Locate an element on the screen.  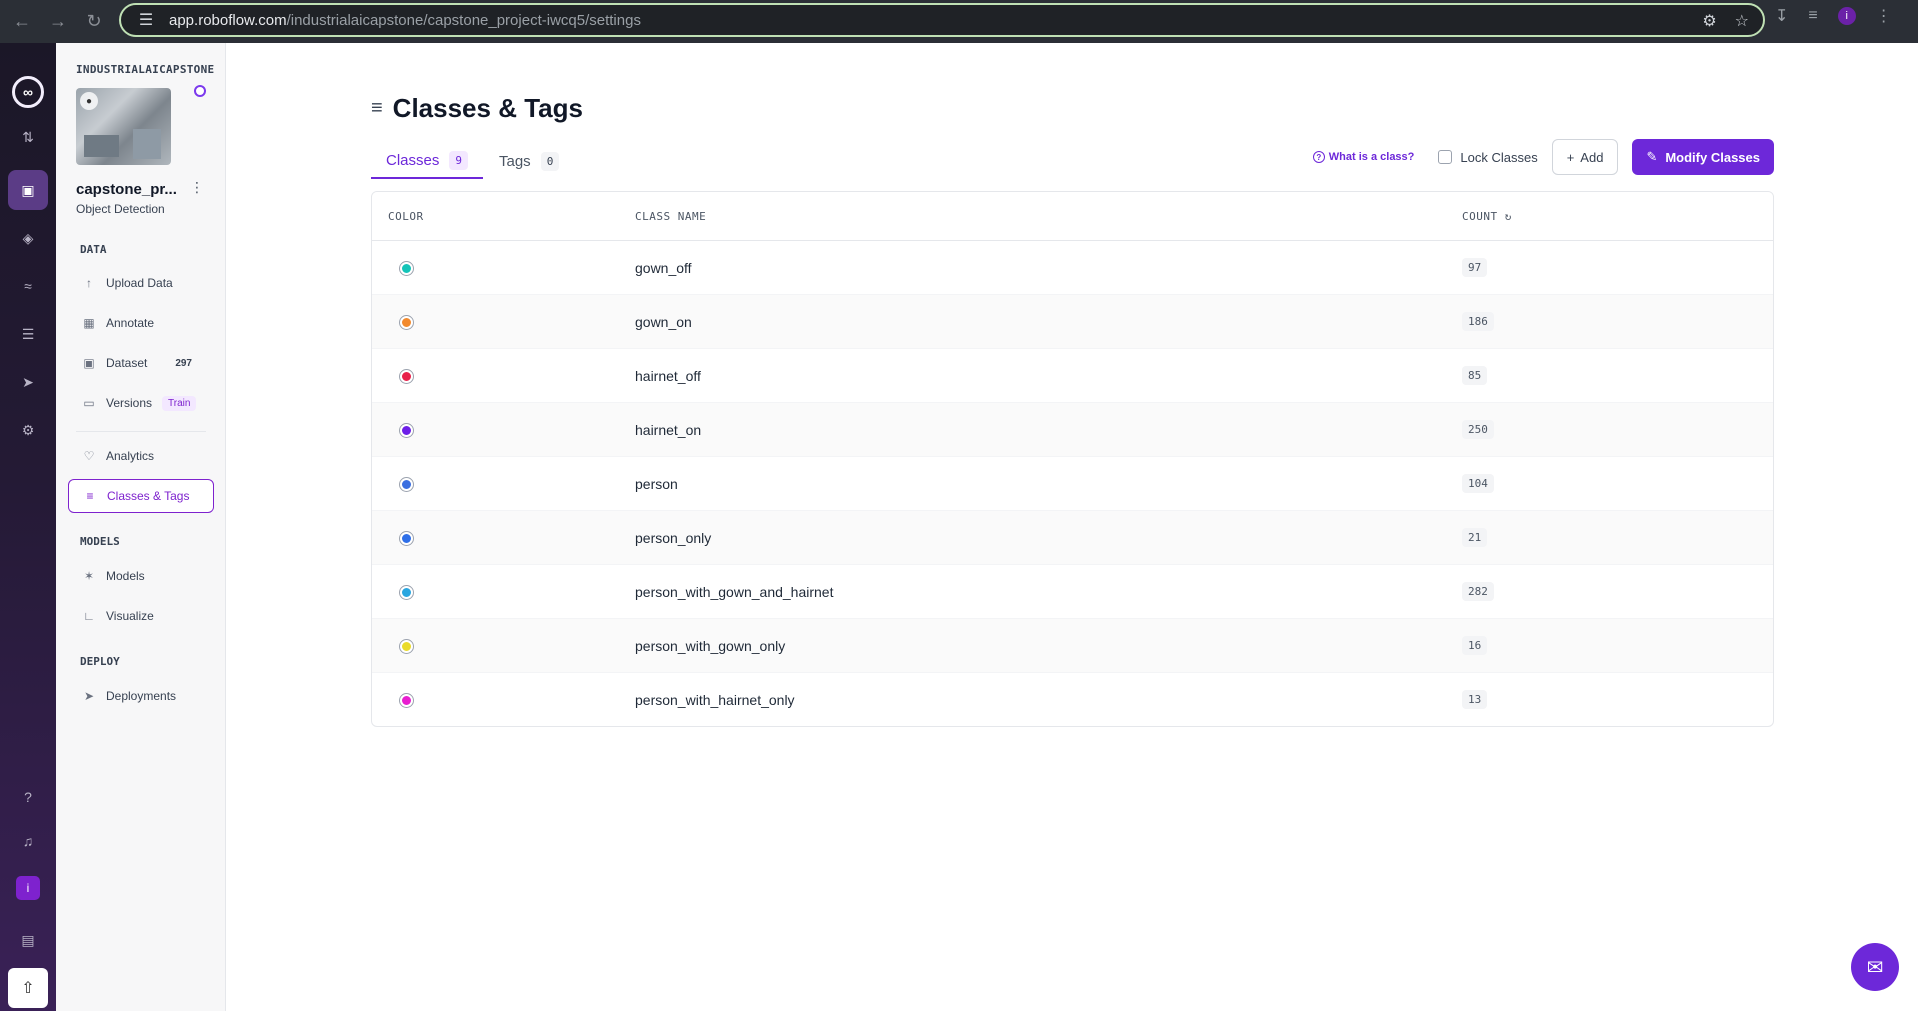
sidebar-item-models: ✶ Models is located at coordinates (141, 576).